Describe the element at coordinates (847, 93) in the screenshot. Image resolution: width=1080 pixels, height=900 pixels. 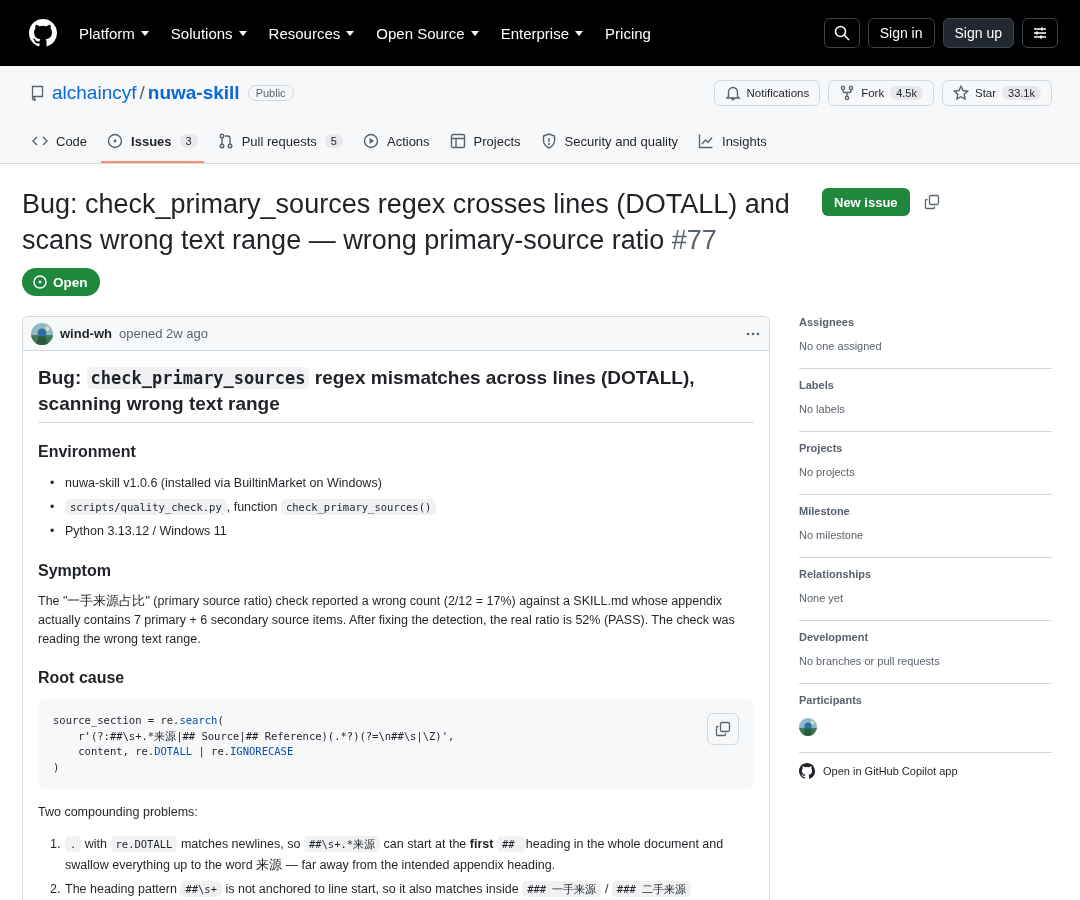
I see `fork-icon` at that location.